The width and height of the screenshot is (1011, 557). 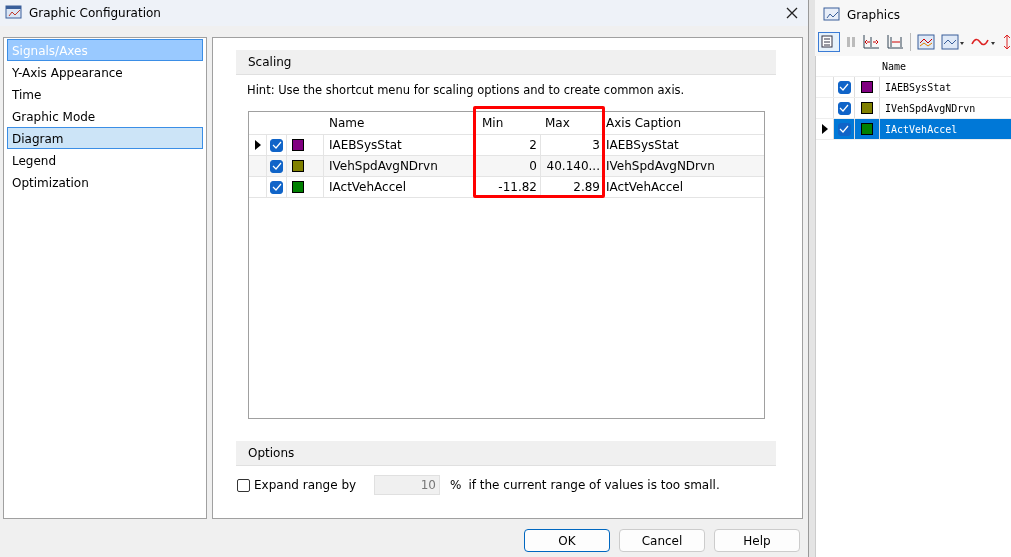 What do you see at coordinates (873, 15) in the screenshot?
I see `panel-title: Graphics` at bounding box center [873, 15].